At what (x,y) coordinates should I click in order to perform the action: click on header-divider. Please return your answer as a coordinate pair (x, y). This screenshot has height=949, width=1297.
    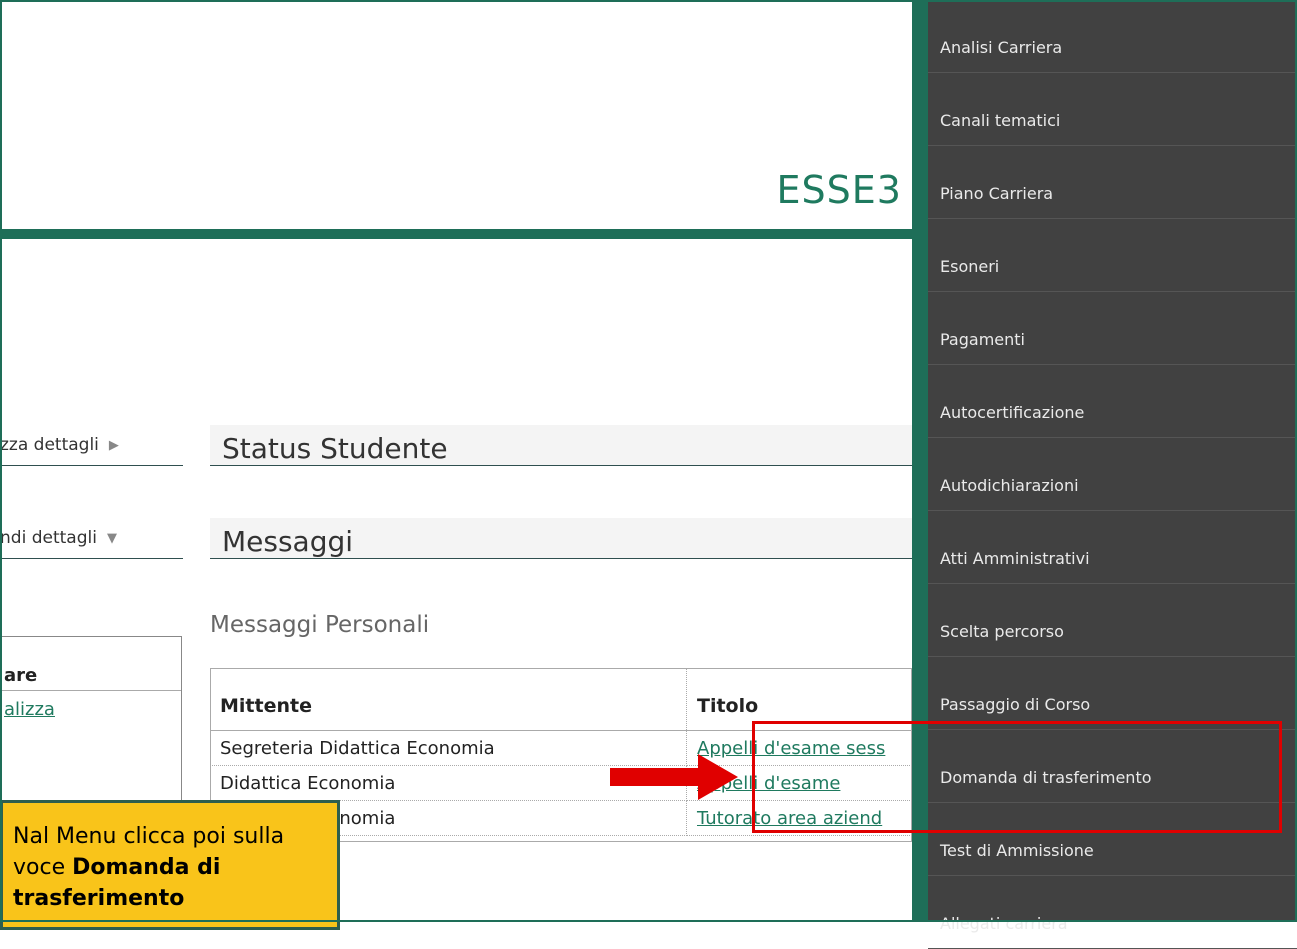
    Looking at the image, I should click on (456, 234).